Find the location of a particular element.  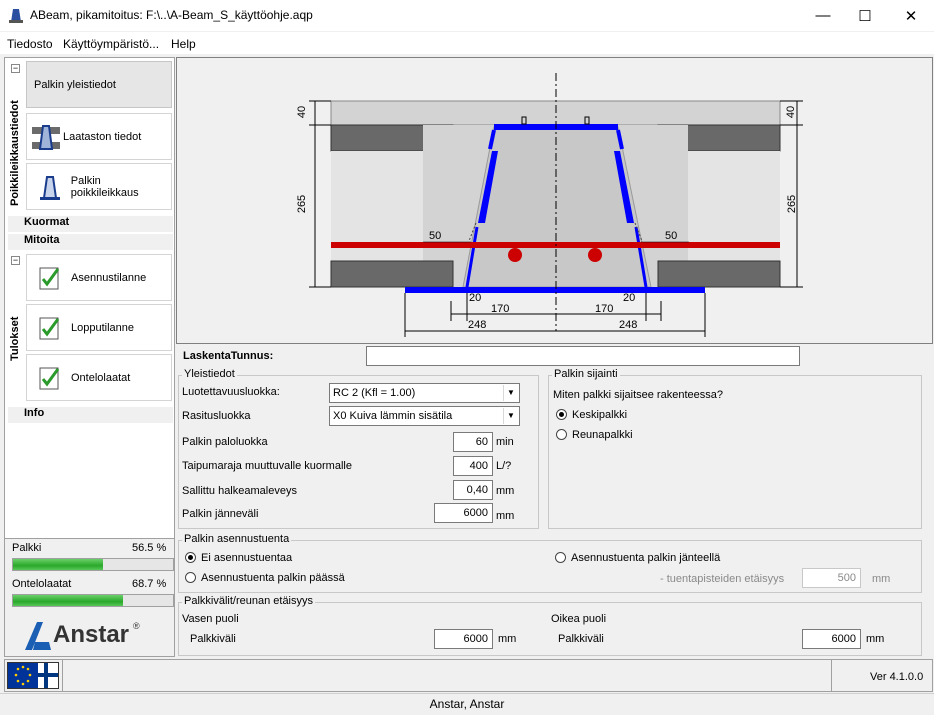

asennustuenta-title: Palkin asennustuenta is located at coordinates (237, 539).